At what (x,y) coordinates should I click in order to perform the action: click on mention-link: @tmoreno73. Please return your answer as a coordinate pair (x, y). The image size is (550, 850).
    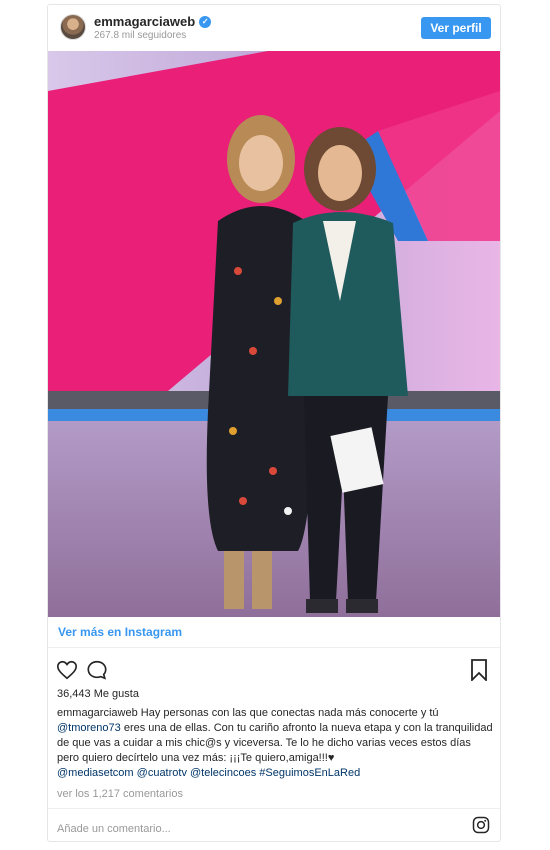
    Looking at the image, I should click on (89, 728).